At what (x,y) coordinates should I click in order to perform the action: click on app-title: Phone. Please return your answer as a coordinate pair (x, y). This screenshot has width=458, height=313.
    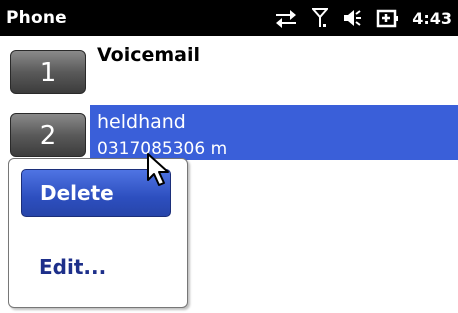
    Looking at the image, I should click on (36, 18).